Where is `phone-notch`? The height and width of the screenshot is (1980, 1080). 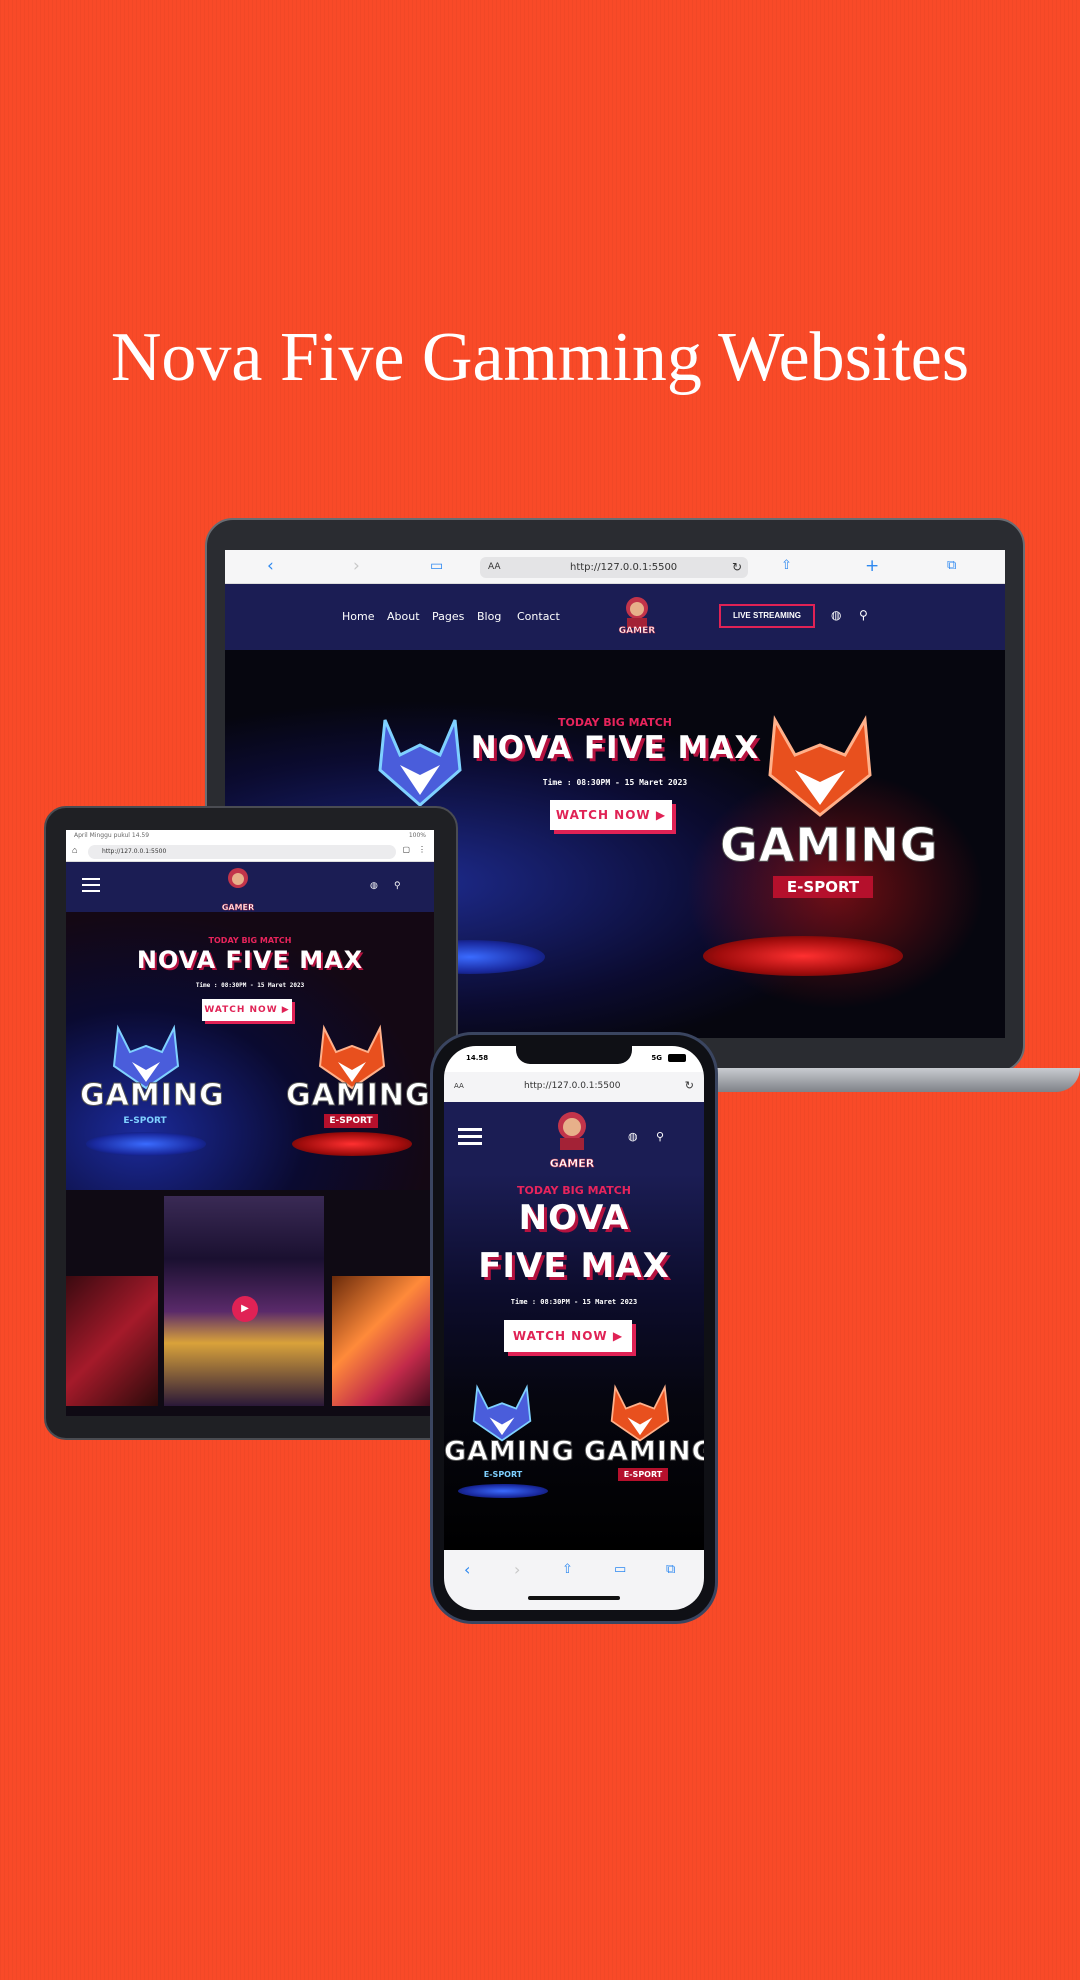 phone-notch is located at coordinates (574, 1055).